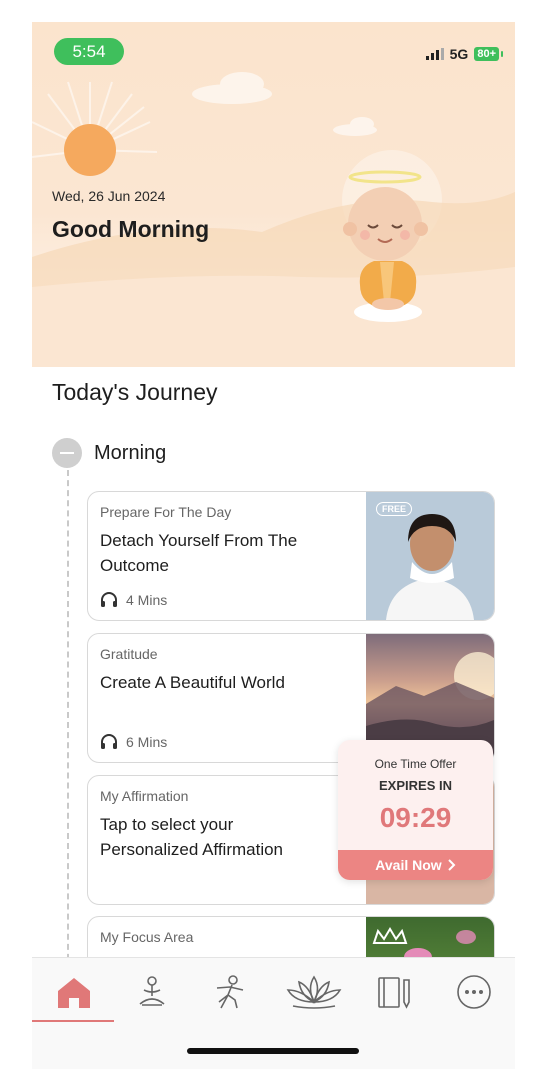 The width and height of the screenshot is (546, 1091). I want to click on duration-label: 6 Mins, so click(147, 742).